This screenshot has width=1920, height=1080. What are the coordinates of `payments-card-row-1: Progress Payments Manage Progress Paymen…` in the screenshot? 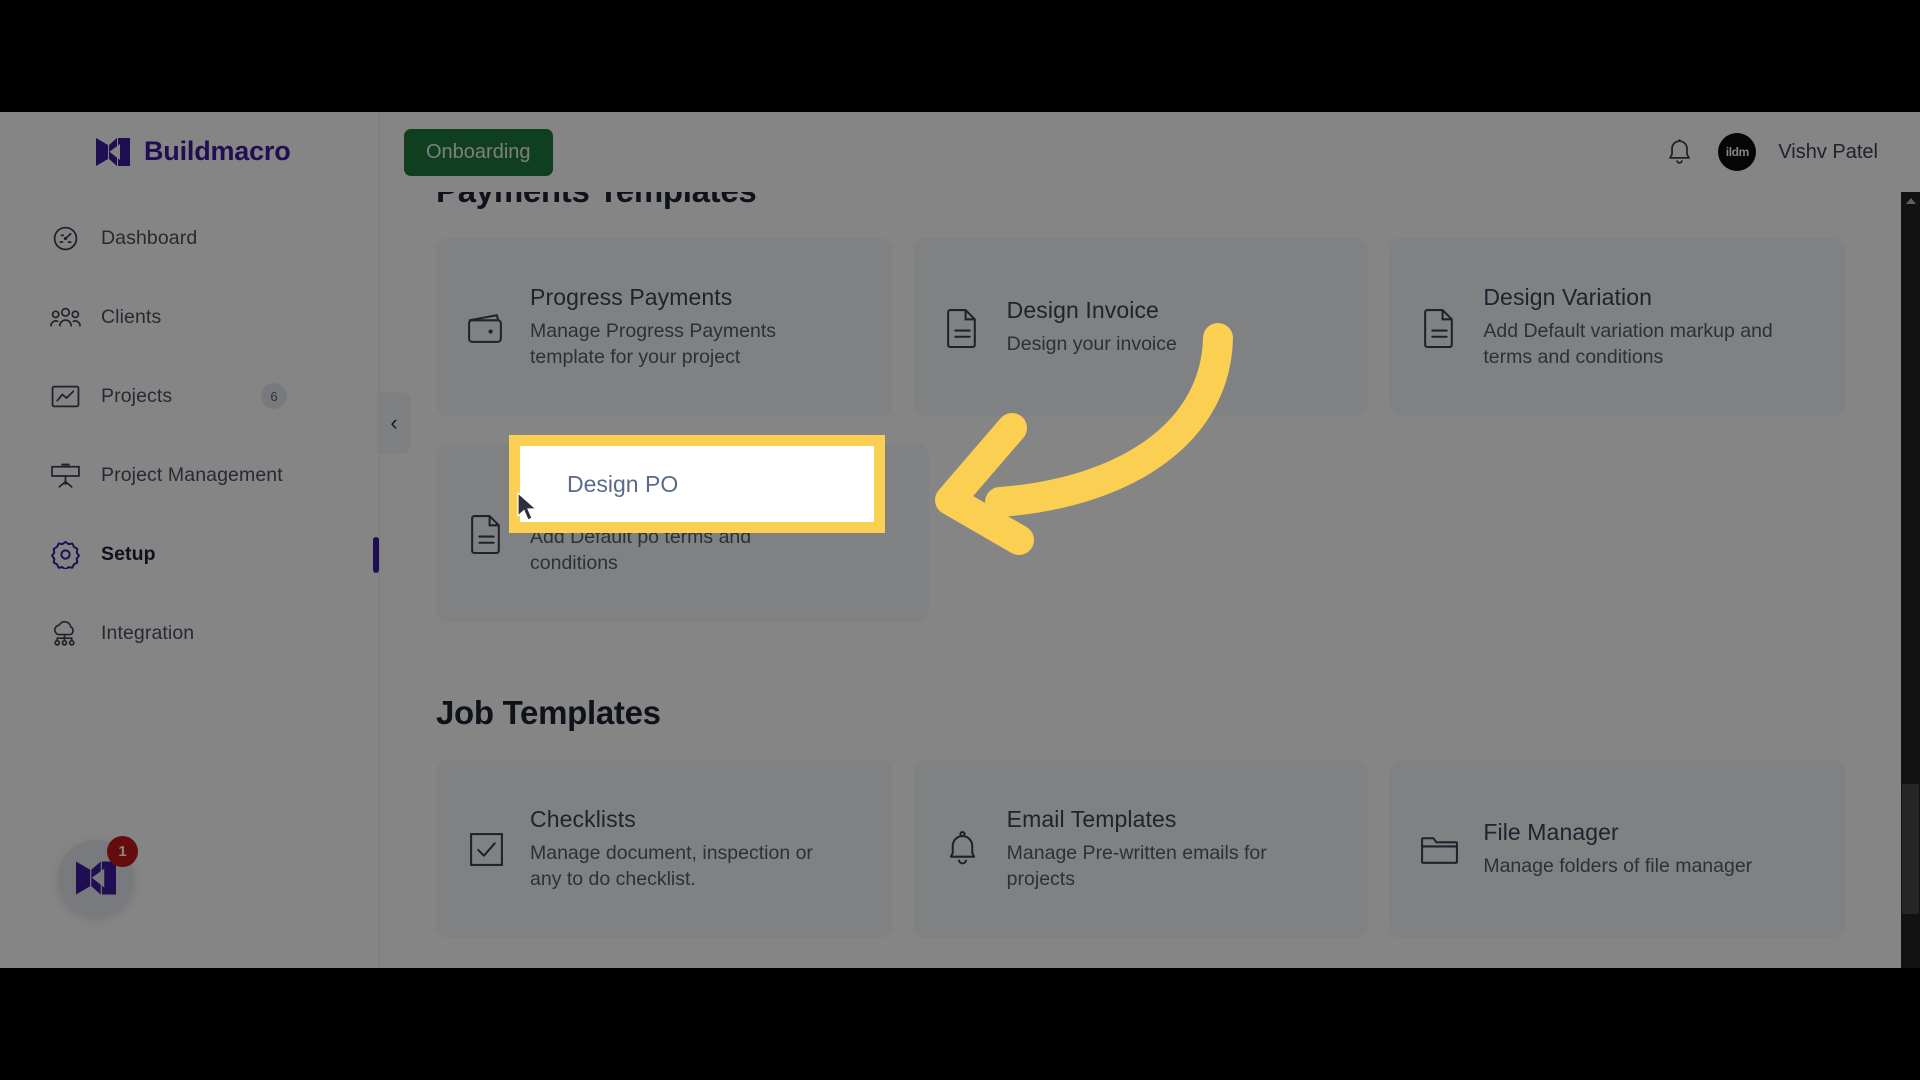 It's located at (1141, 327).